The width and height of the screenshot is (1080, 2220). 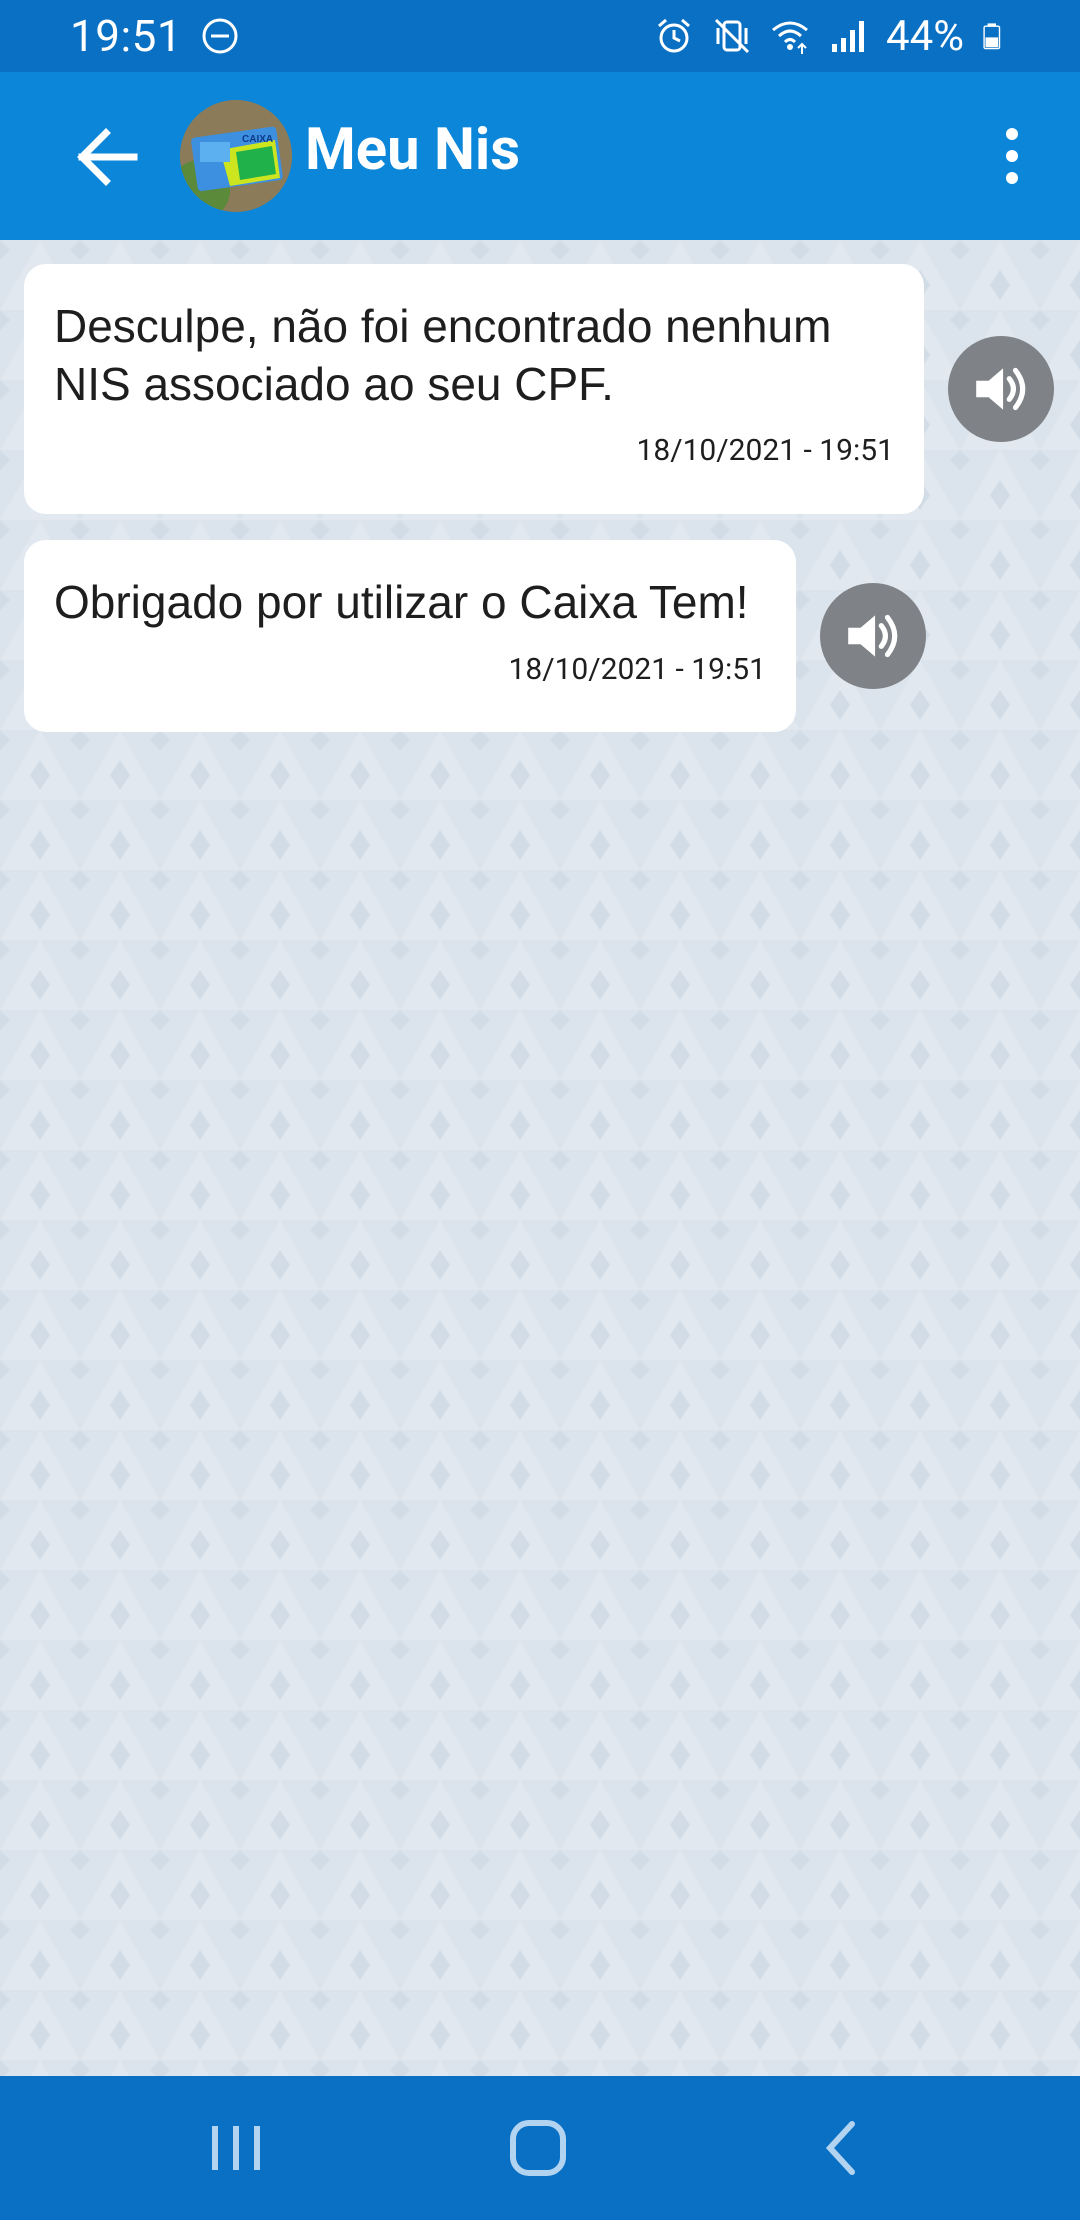 What do you see at coordinates (841, 2148) in the screenshot?
I see `back-nav-icon` at bounding box center [841, 2148].